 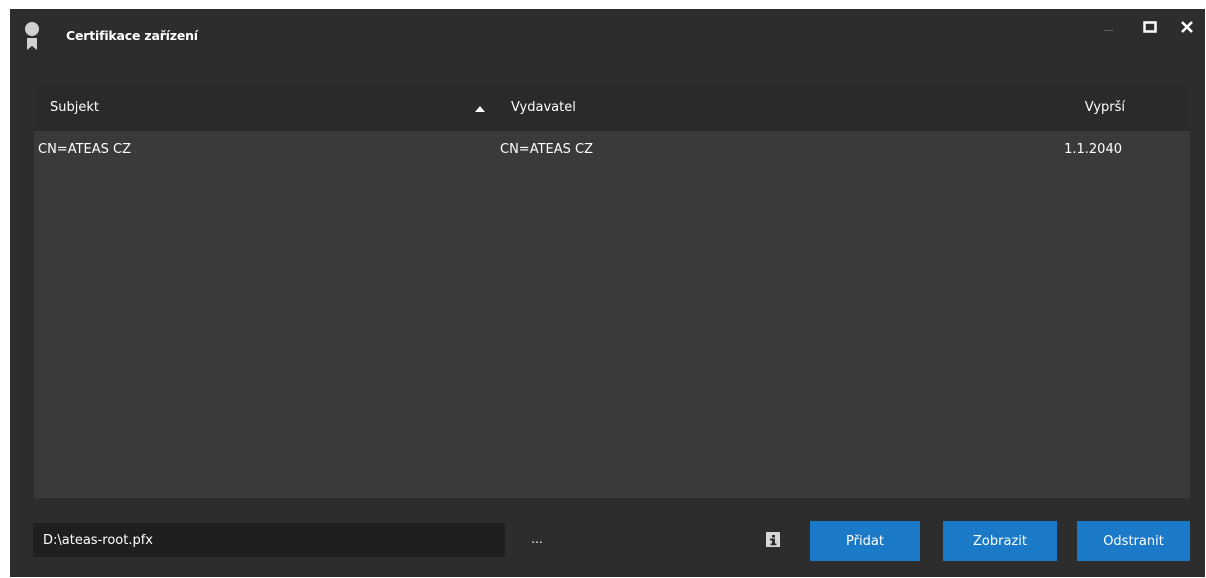 I want to click on maximize-button, so click(x=1150, y=27).